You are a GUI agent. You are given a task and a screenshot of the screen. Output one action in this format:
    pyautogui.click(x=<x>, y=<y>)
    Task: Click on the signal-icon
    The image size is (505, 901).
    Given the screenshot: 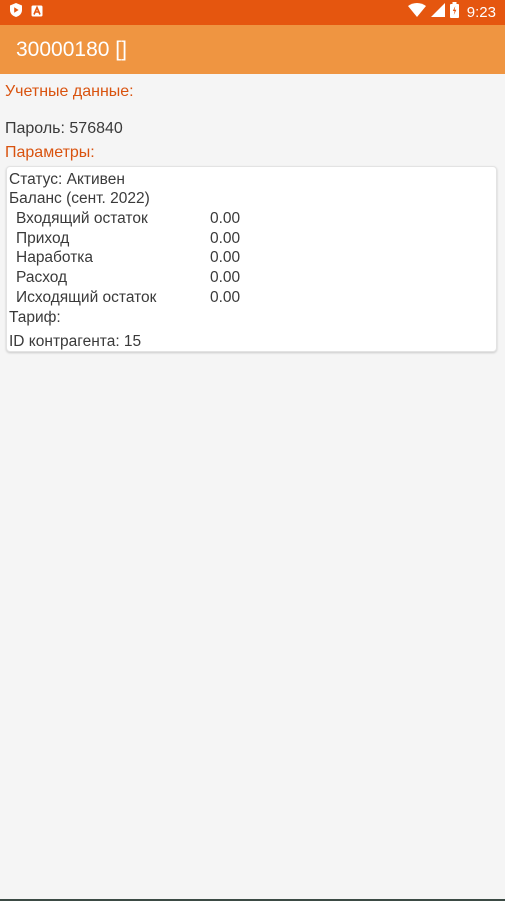 What is the action you would take?
    pyautogui.click(x=437, y=12)
    